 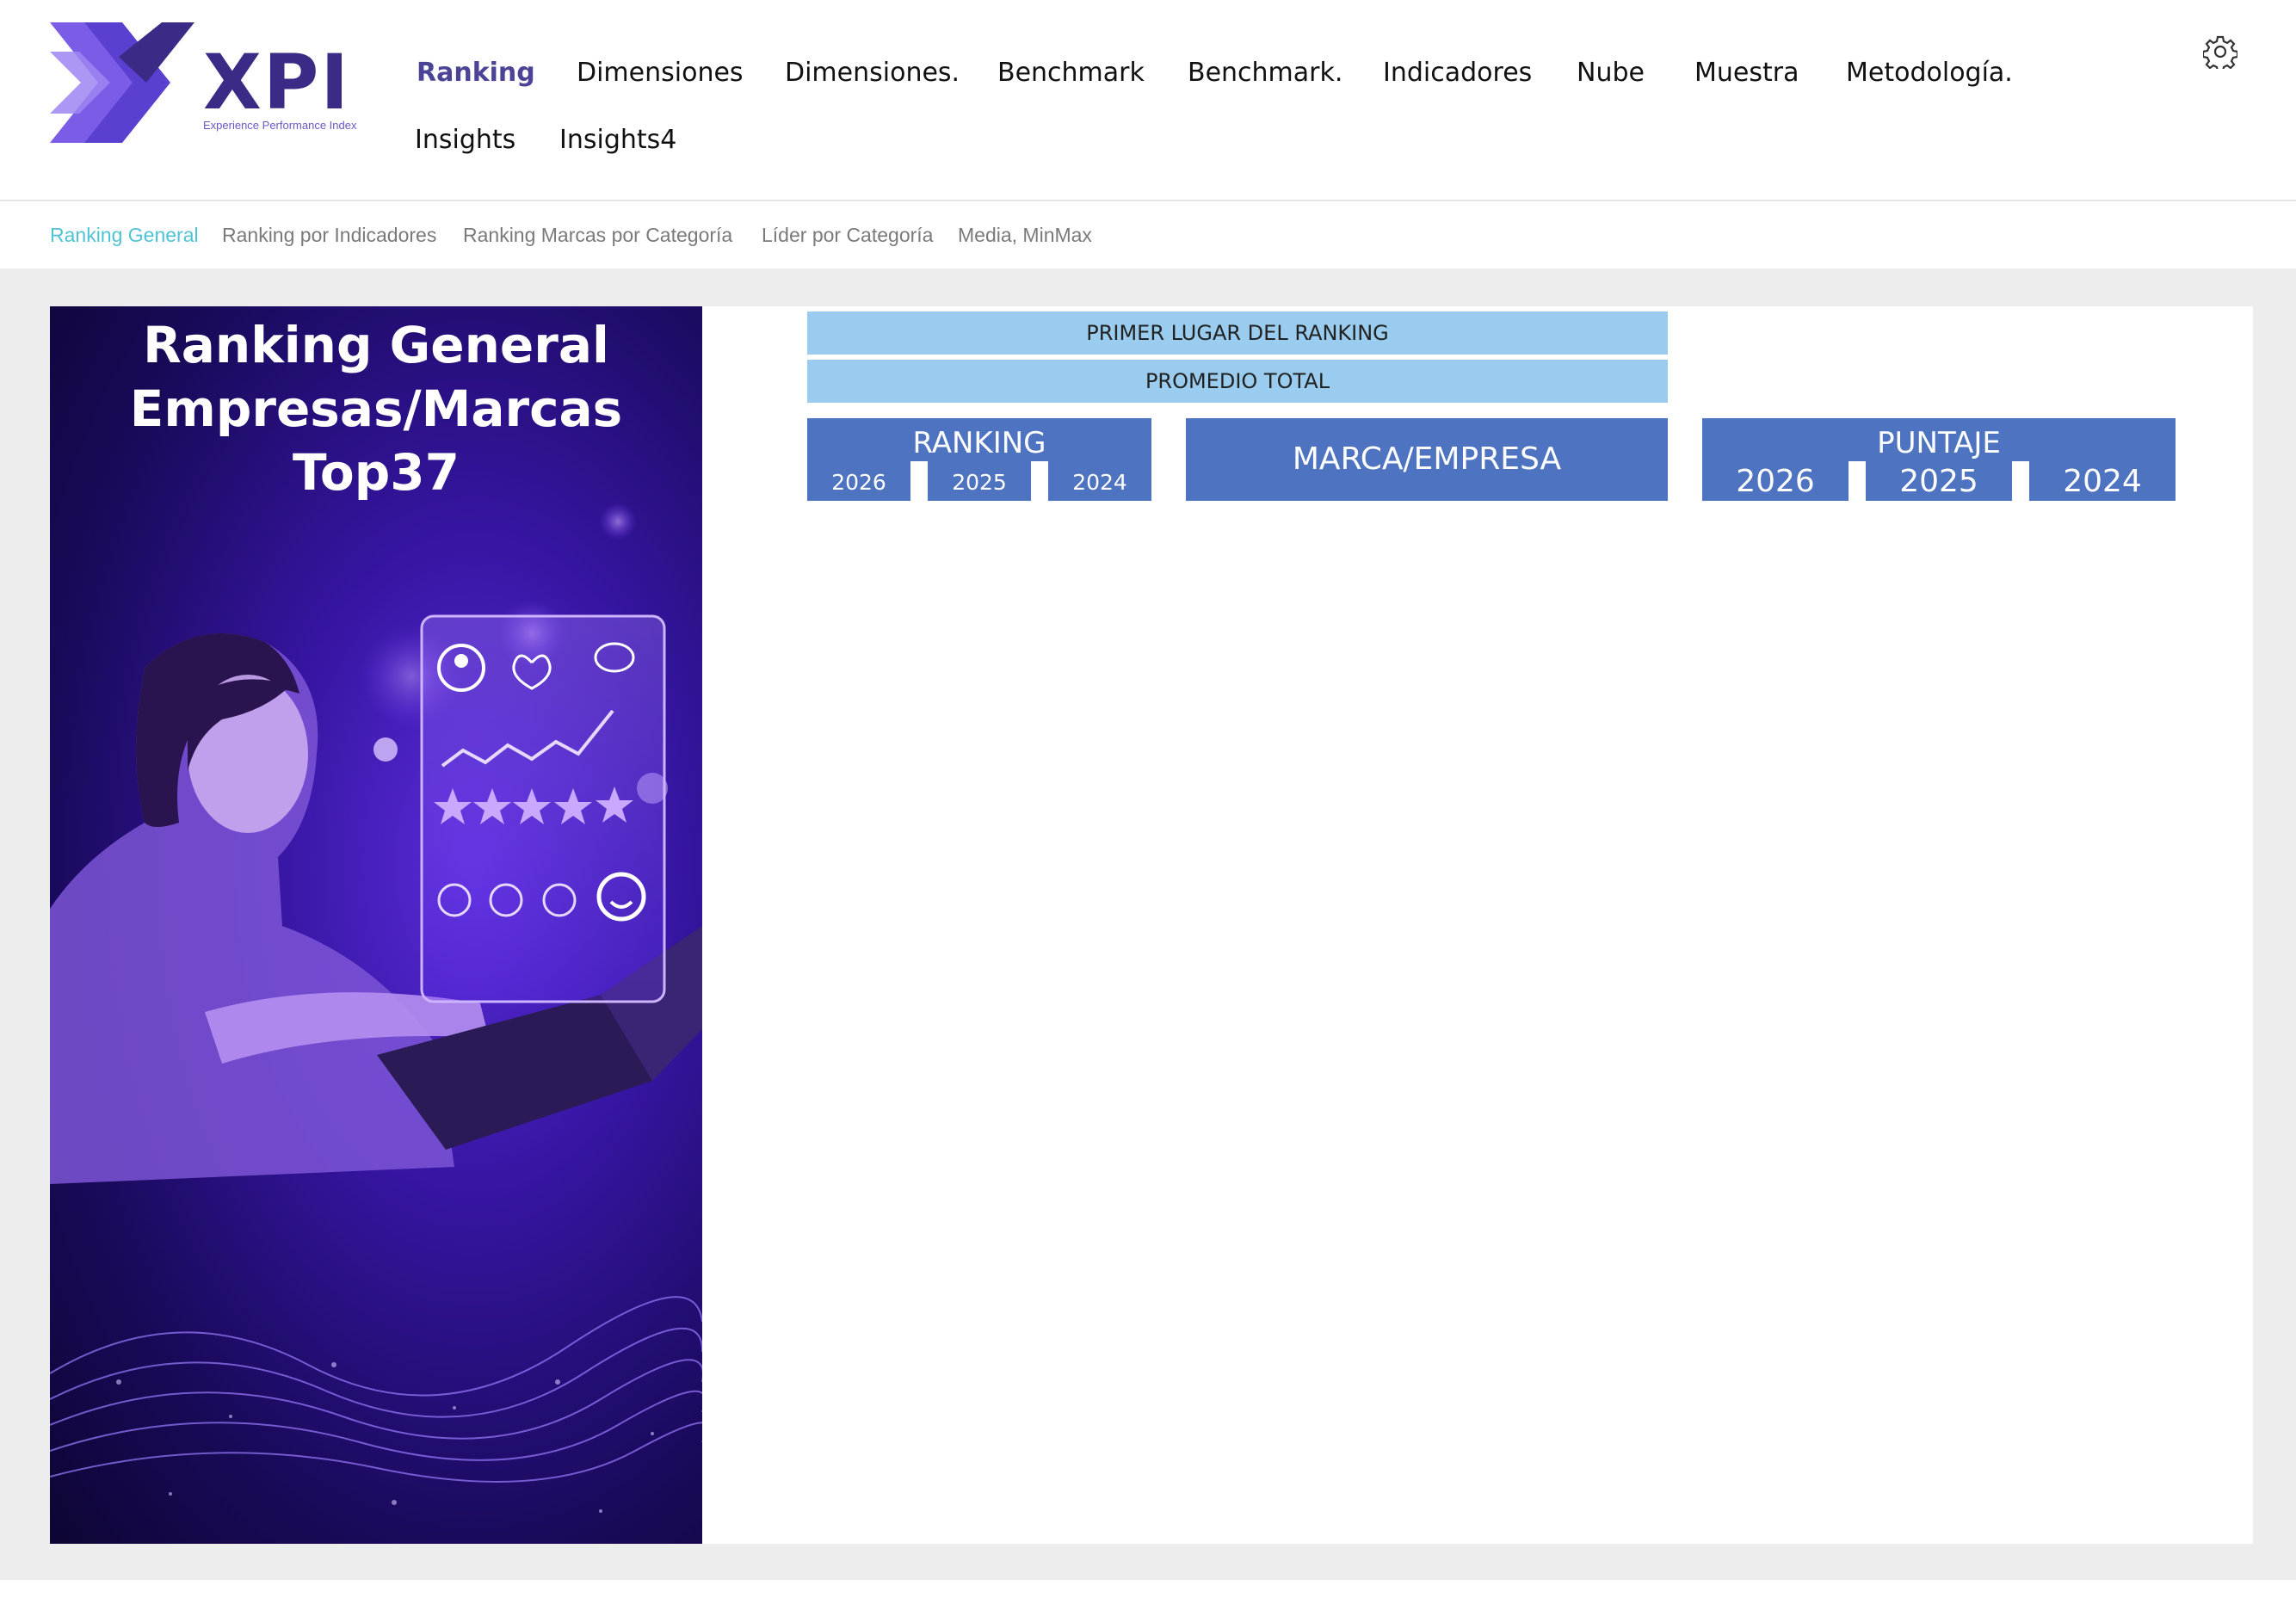 I want to click on hero-title-line-2: Empresas/Marcas, so click(x=376, y=408).